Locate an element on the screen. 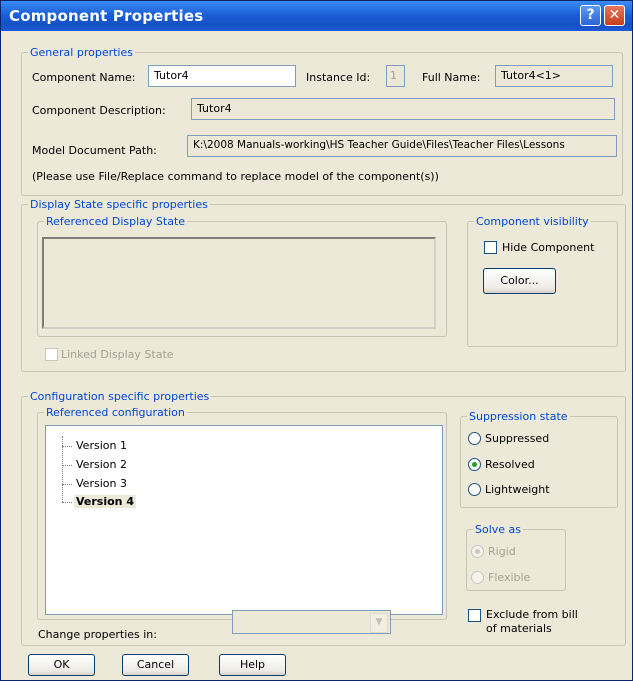 This screenshot has width=633, height=681. help-title-button: ? is located at coordinates (590, 15).